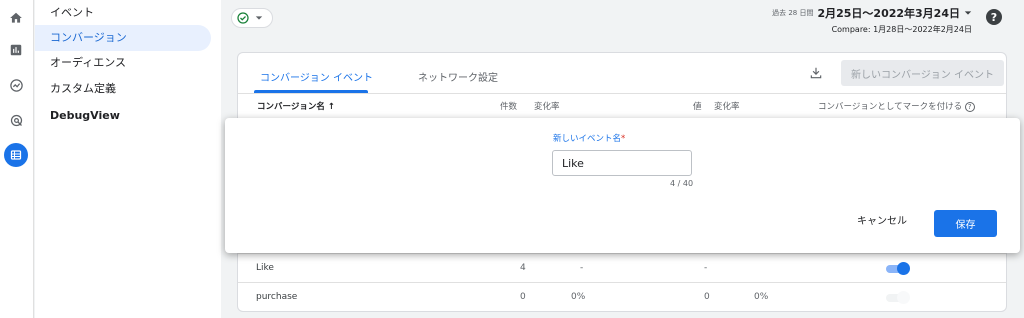  Describe the element at coordinates (508, 106) in the screenshot. I see `column-header-count: 件数` at that location.